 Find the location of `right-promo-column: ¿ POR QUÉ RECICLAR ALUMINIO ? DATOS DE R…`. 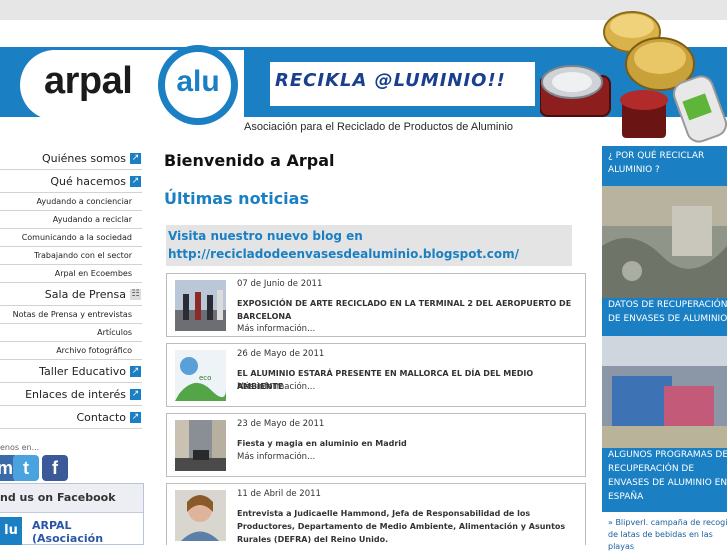

right-promo-column: ¿ POR QUÉ RECICLAR ALUMINIO ? DATOS DE R… is located at coordinates (664, 345).